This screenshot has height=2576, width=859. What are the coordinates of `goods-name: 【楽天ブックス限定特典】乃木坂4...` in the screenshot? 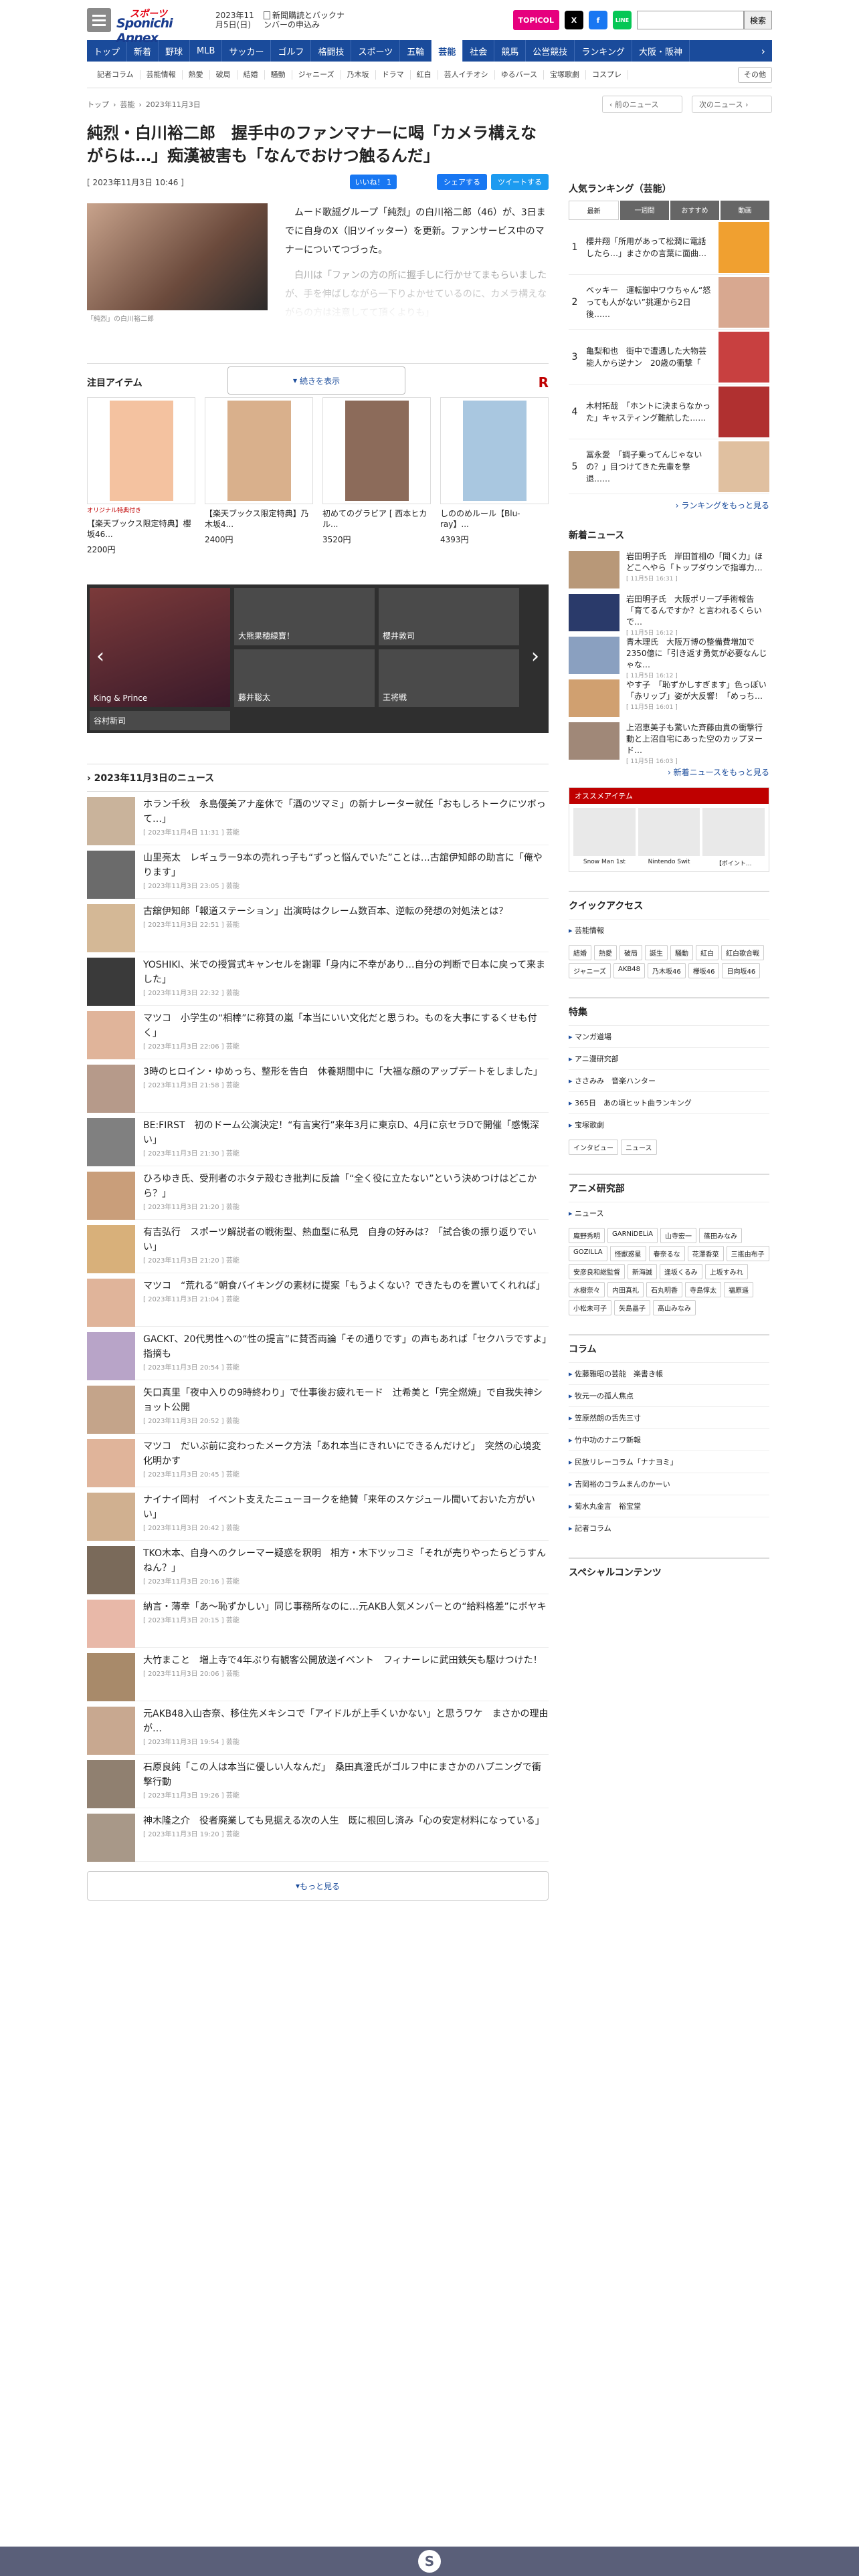 It's located at (258, 519).